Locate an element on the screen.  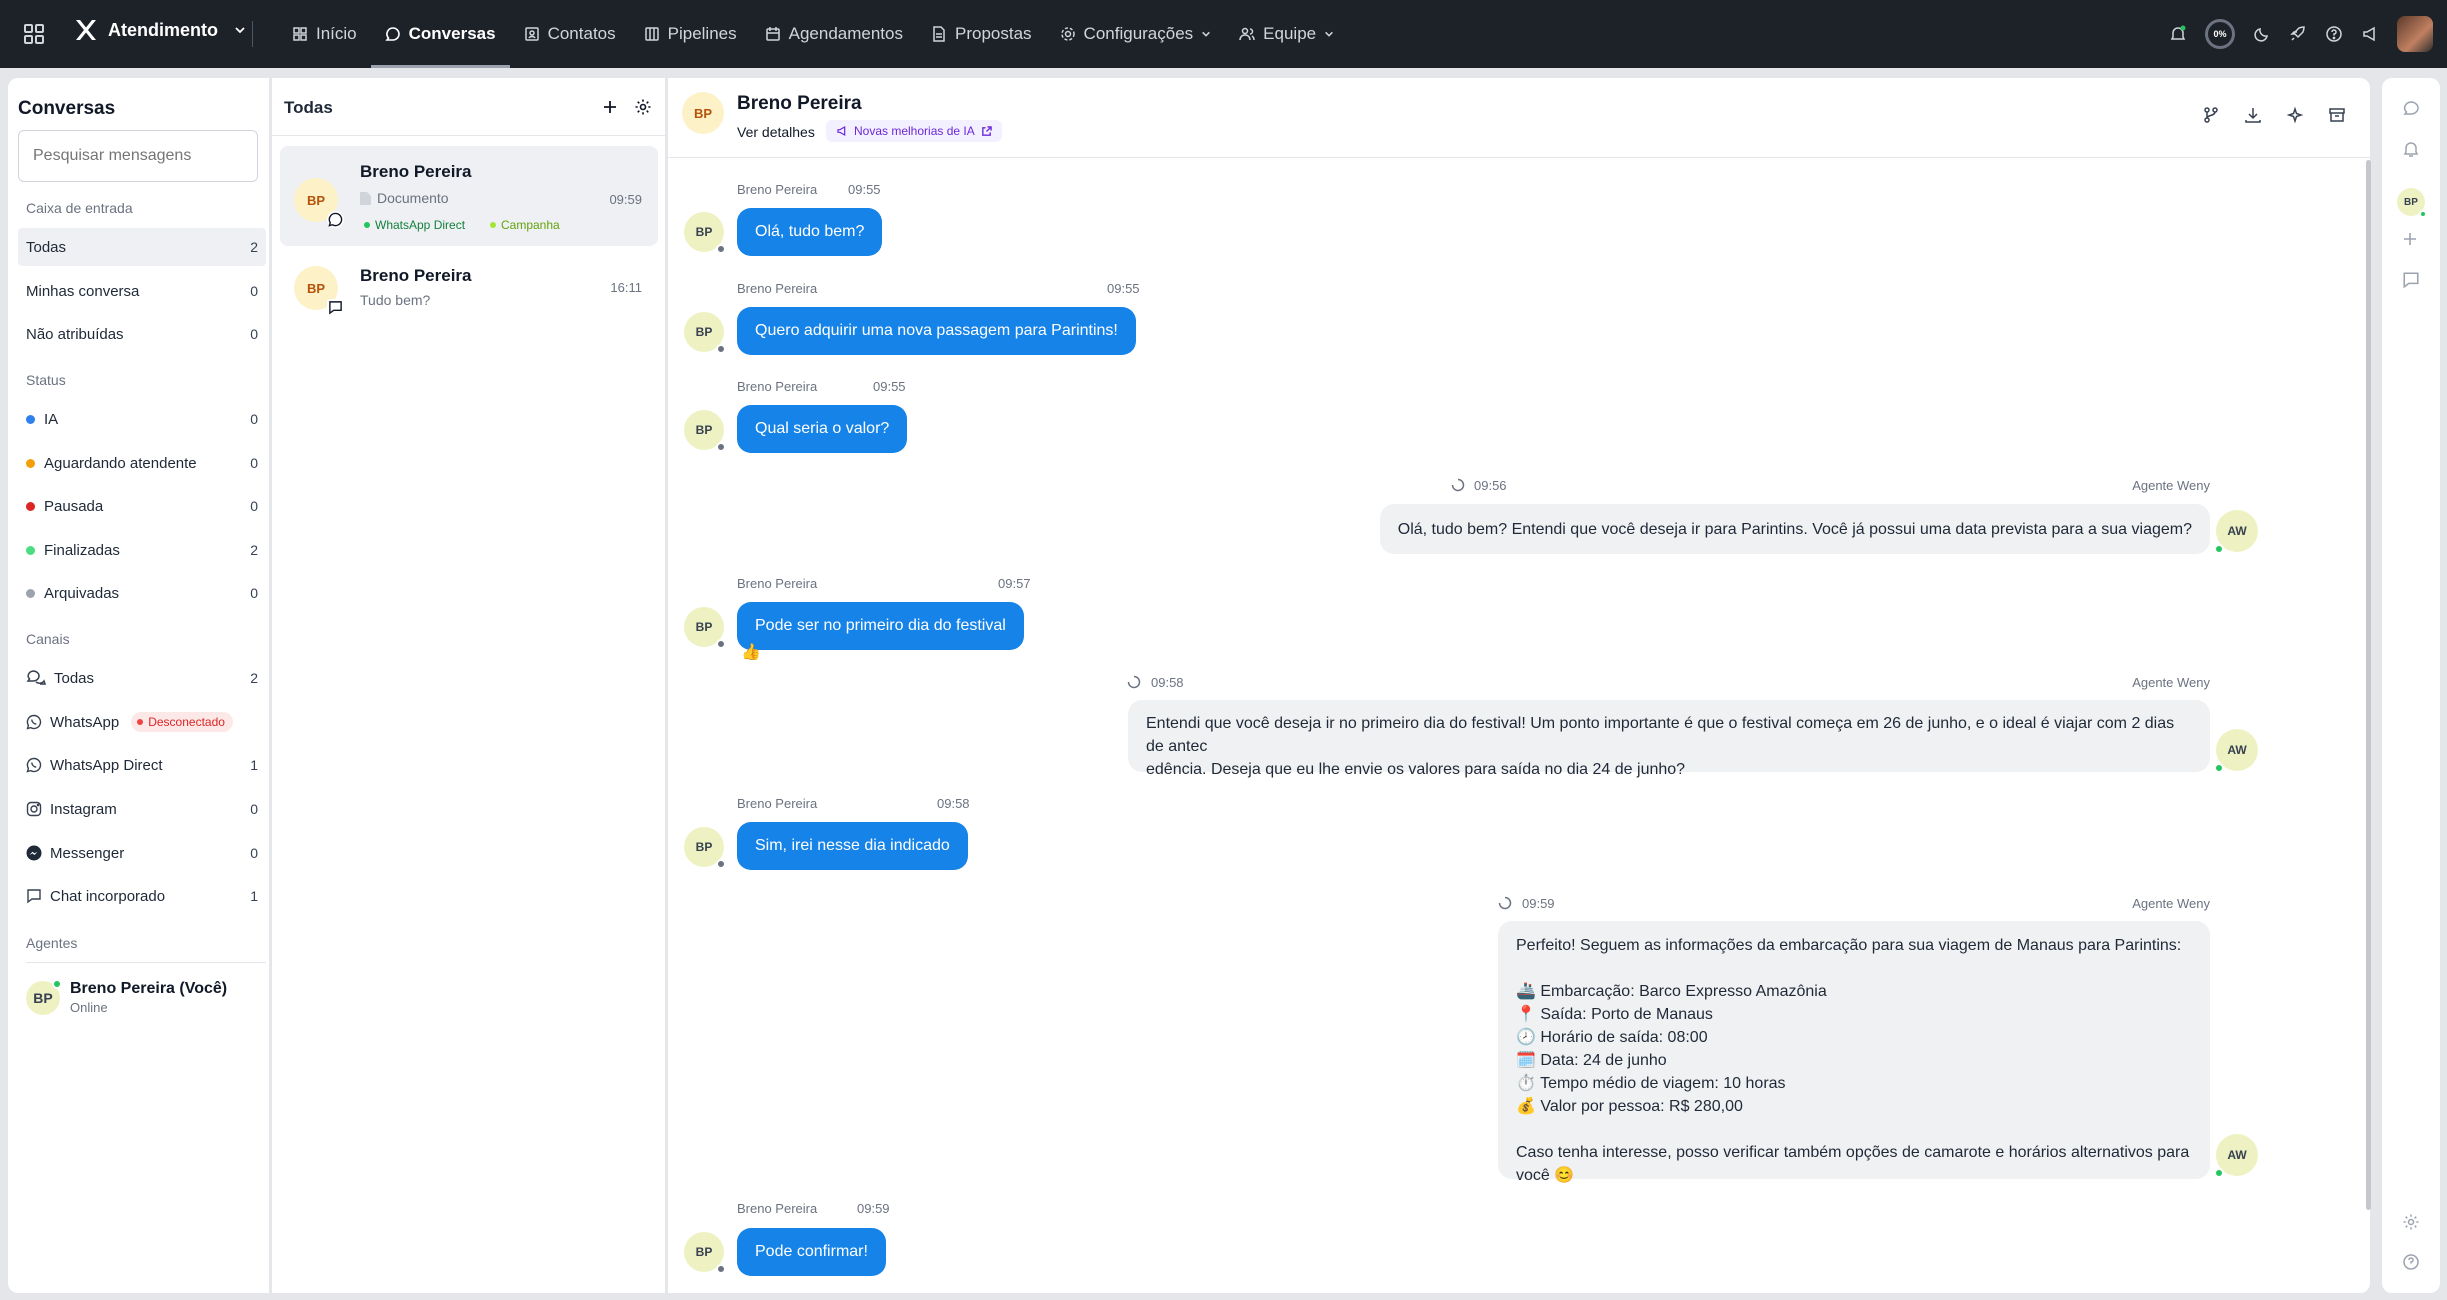
chat-bubble-icon is located at coordinates (2411, 109).